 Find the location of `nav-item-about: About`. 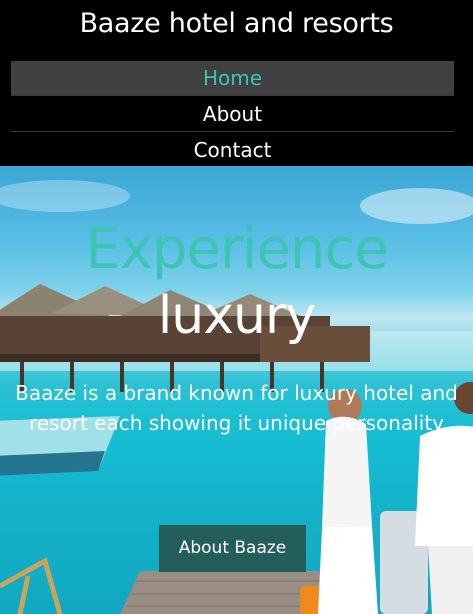

nav-item-about: About is located at coordinates (232, 114).